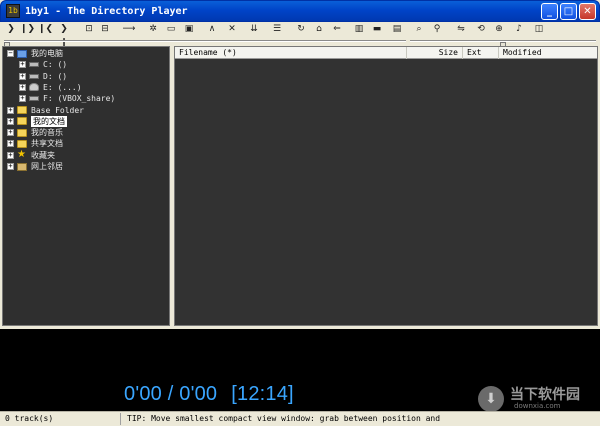 The width and height of the screenshot is (600, 426). I want to click on folder-icon: ▤, so click(397, 29).